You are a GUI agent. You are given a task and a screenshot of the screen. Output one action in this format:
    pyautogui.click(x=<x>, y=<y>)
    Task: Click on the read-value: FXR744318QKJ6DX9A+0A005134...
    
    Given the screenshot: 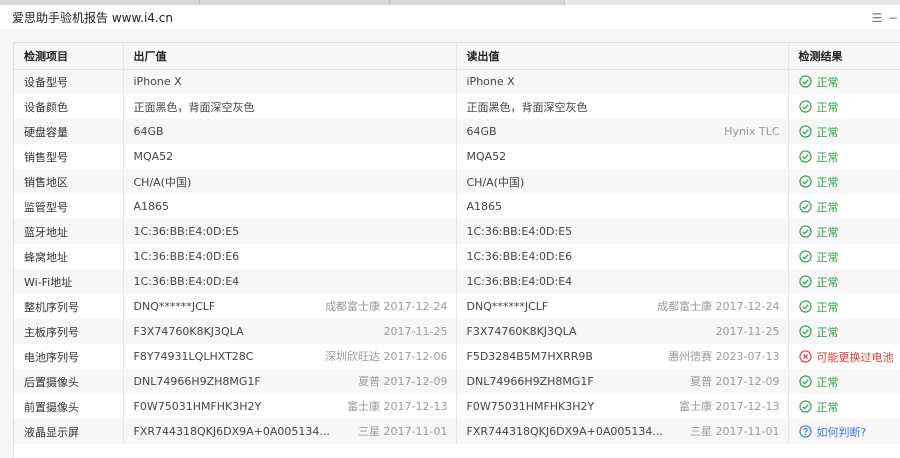 What is the action you would take?
    pyautogui.click(x=564, y=431)
    